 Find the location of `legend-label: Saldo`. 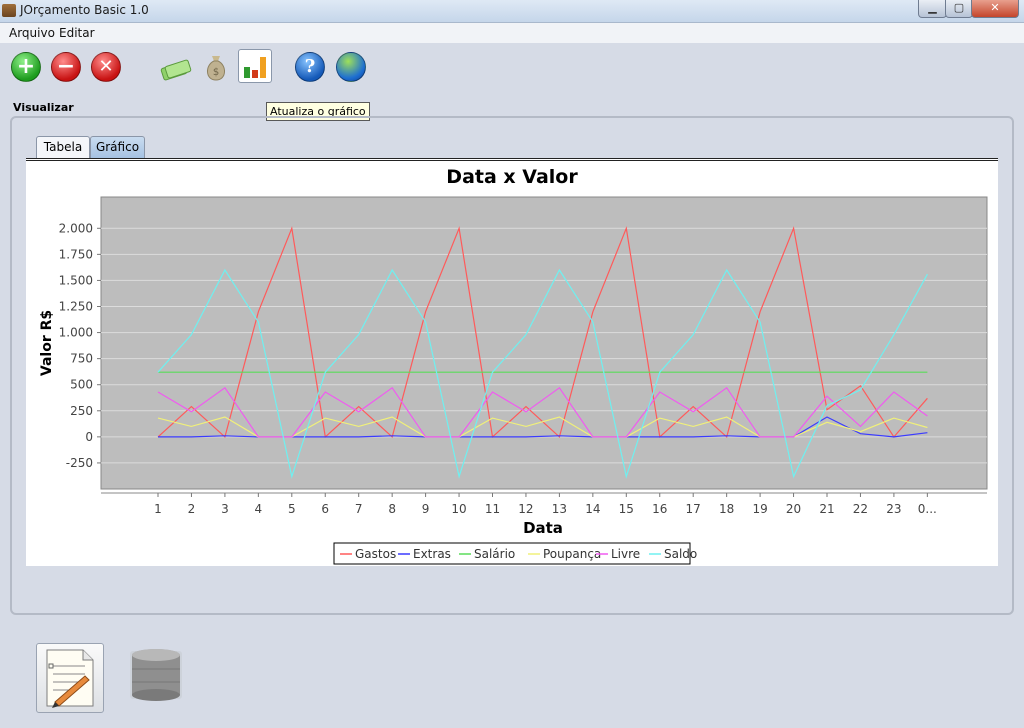

legend-label: Saldo is located at coordinates (680, 554).